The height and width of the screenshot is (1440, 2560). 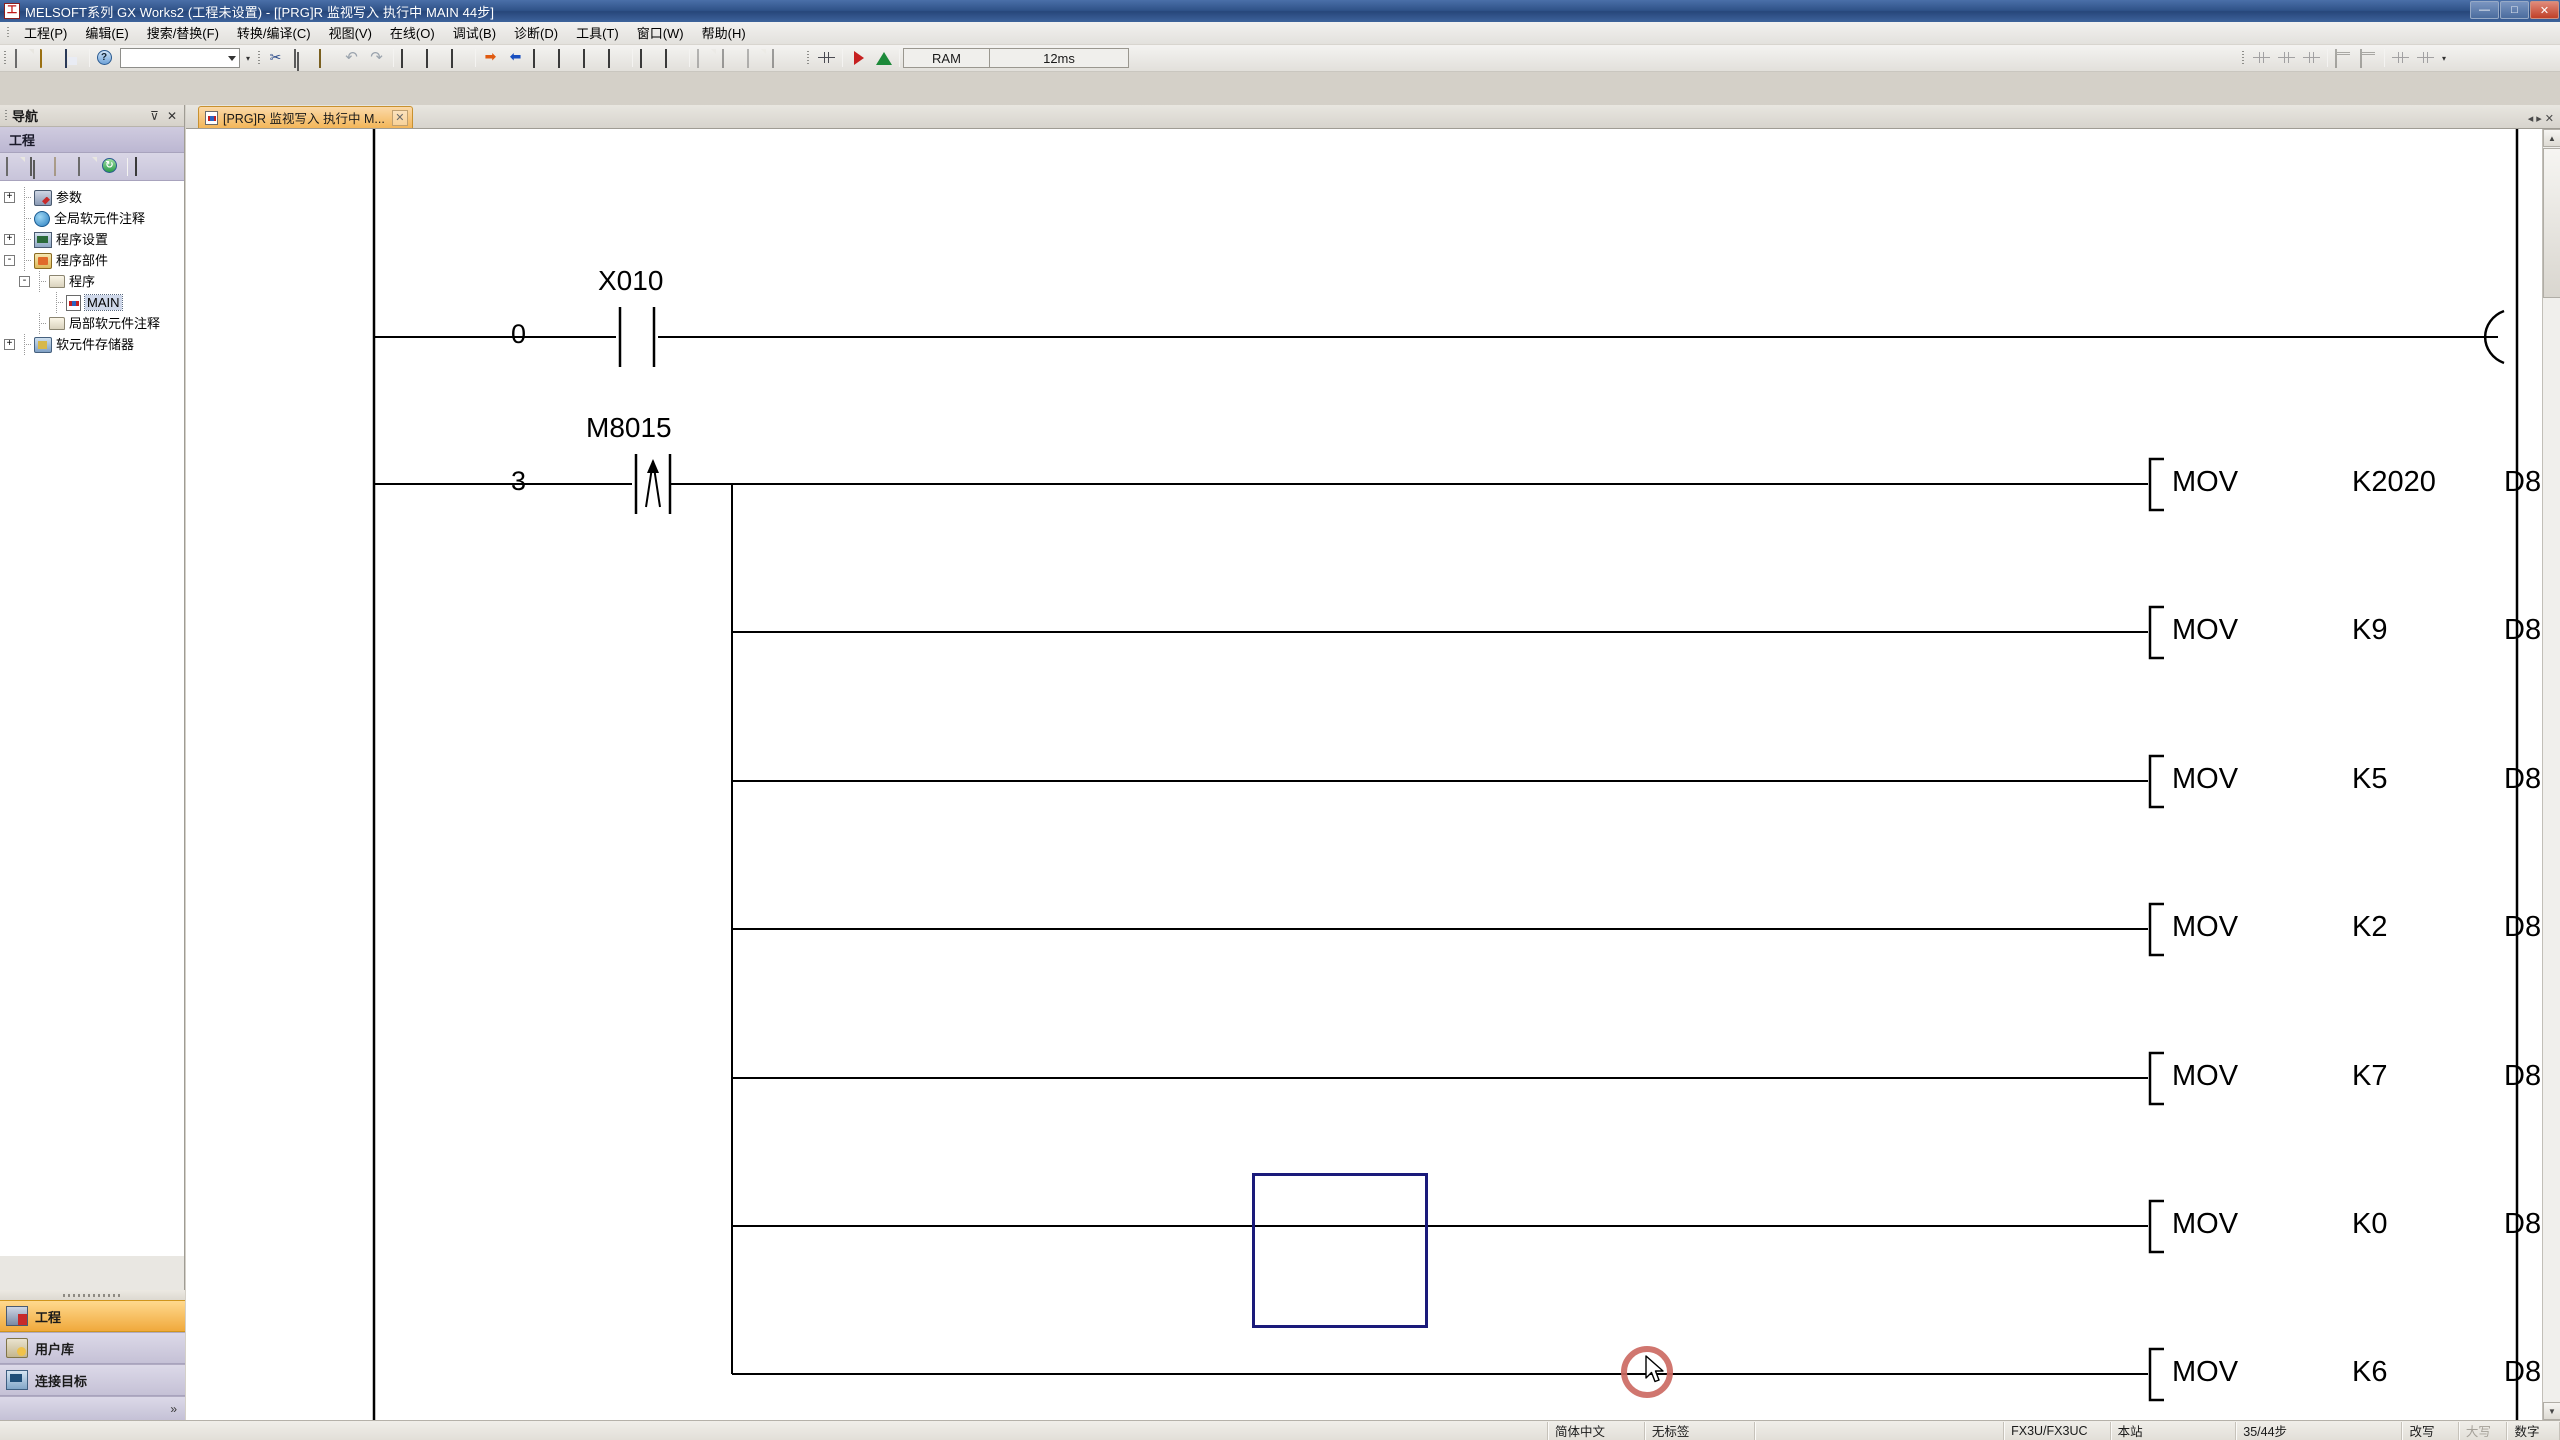 What do you see at coordinates (536, 33) in the screenshot?
I see `menu-item-diagnostics: 诊断(D)` at bounding box center [536, 33].